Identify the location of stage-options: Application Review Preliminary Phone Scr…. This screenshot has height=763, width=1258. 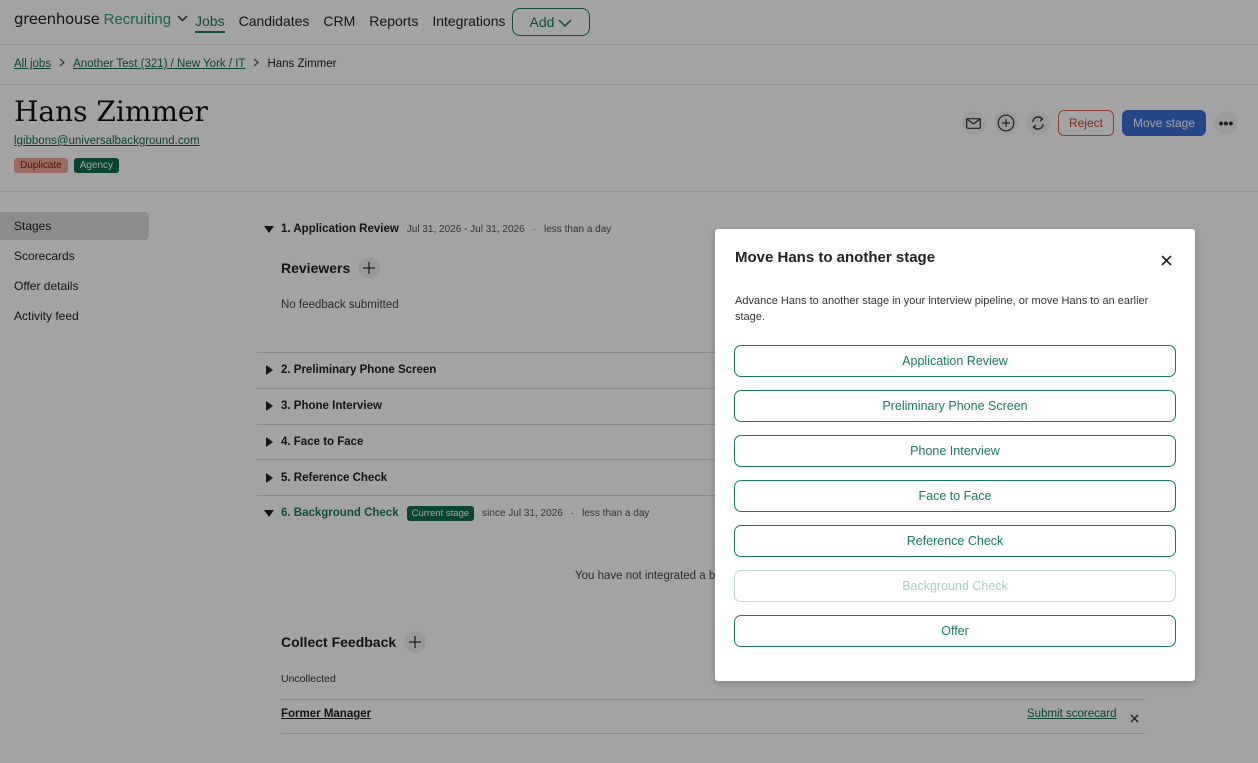
(955, 502).